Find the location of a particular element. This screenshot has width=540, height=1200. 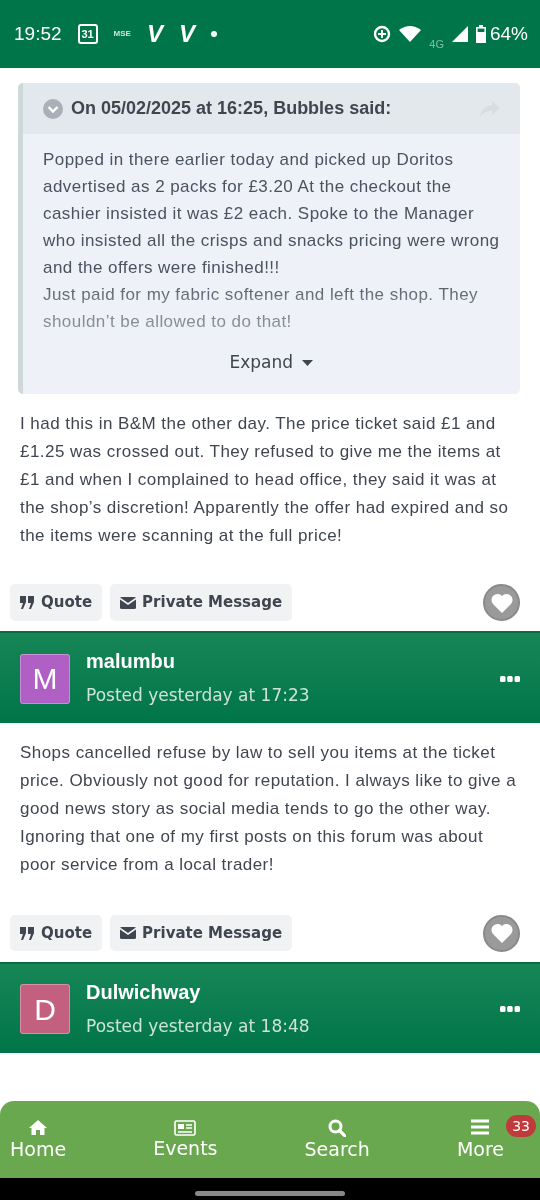

battery-icon is located at coordinates (480, 34).